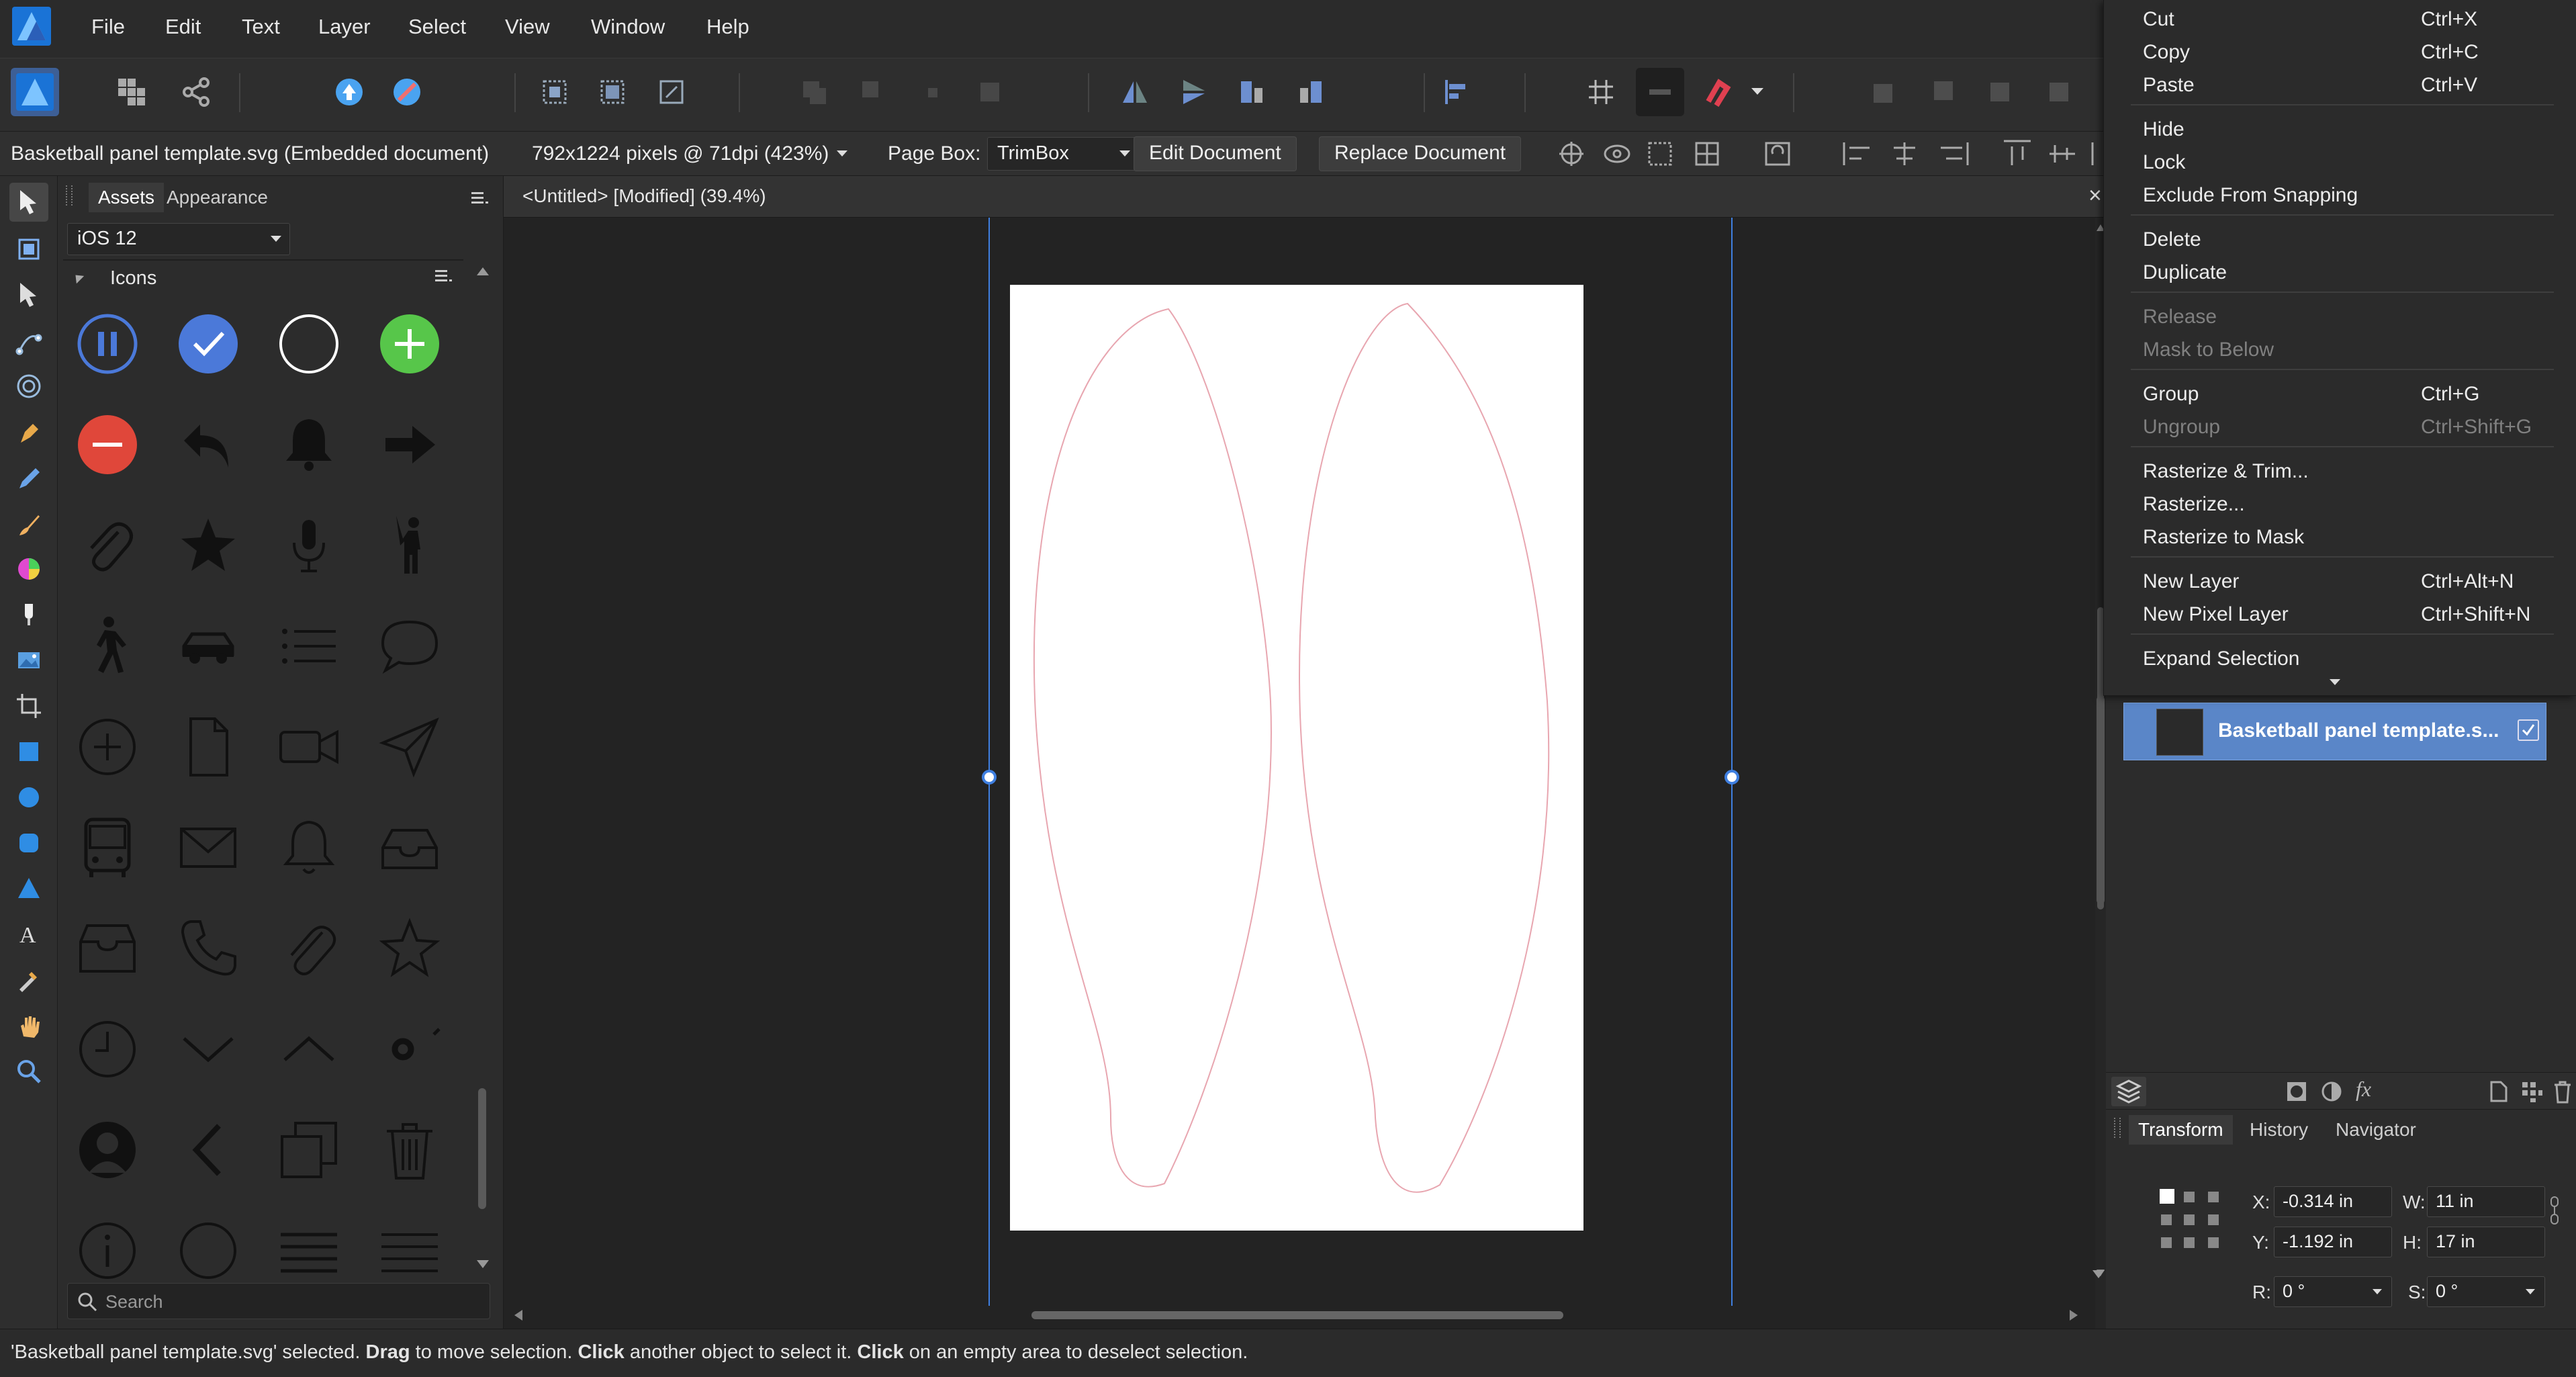  Describe the element at coordinates (28, 843) in the screenshot. I see `rounded-rectangle-tool-icon` at that location.